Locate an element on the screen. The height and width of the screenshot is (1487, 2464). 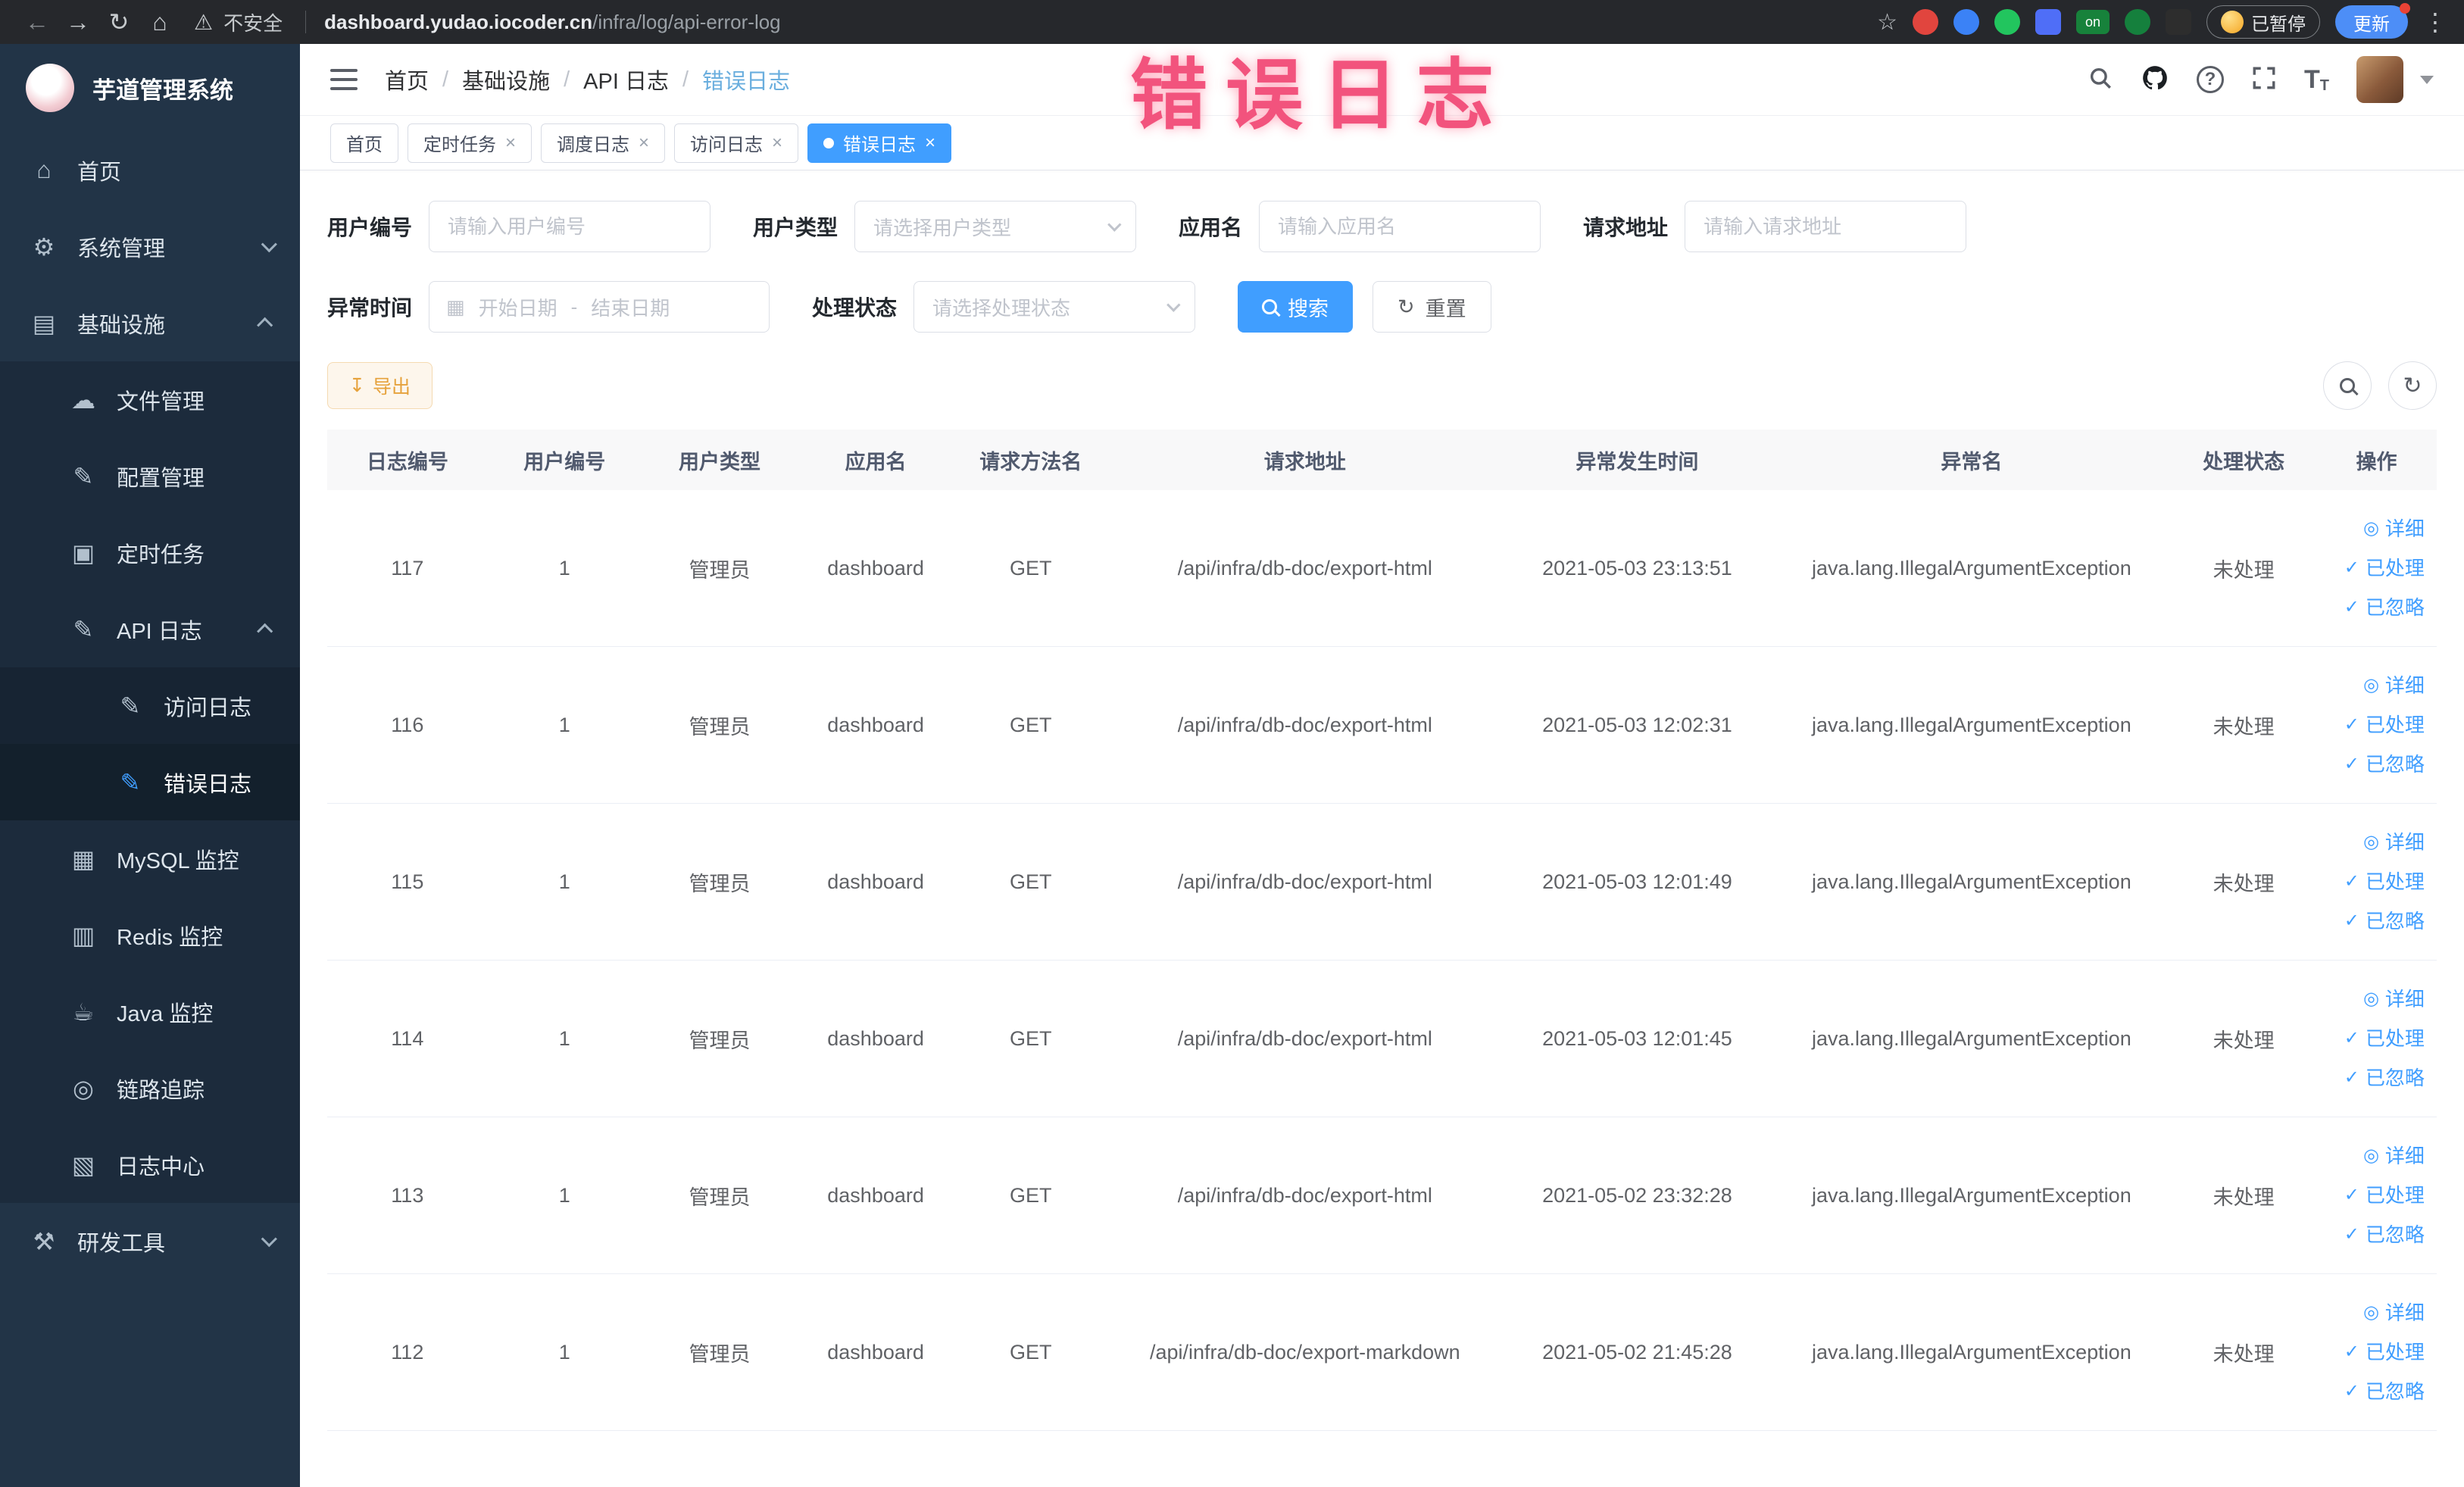
breadcrumb-api-log: API 日志 is located at coordinates (626, 79).